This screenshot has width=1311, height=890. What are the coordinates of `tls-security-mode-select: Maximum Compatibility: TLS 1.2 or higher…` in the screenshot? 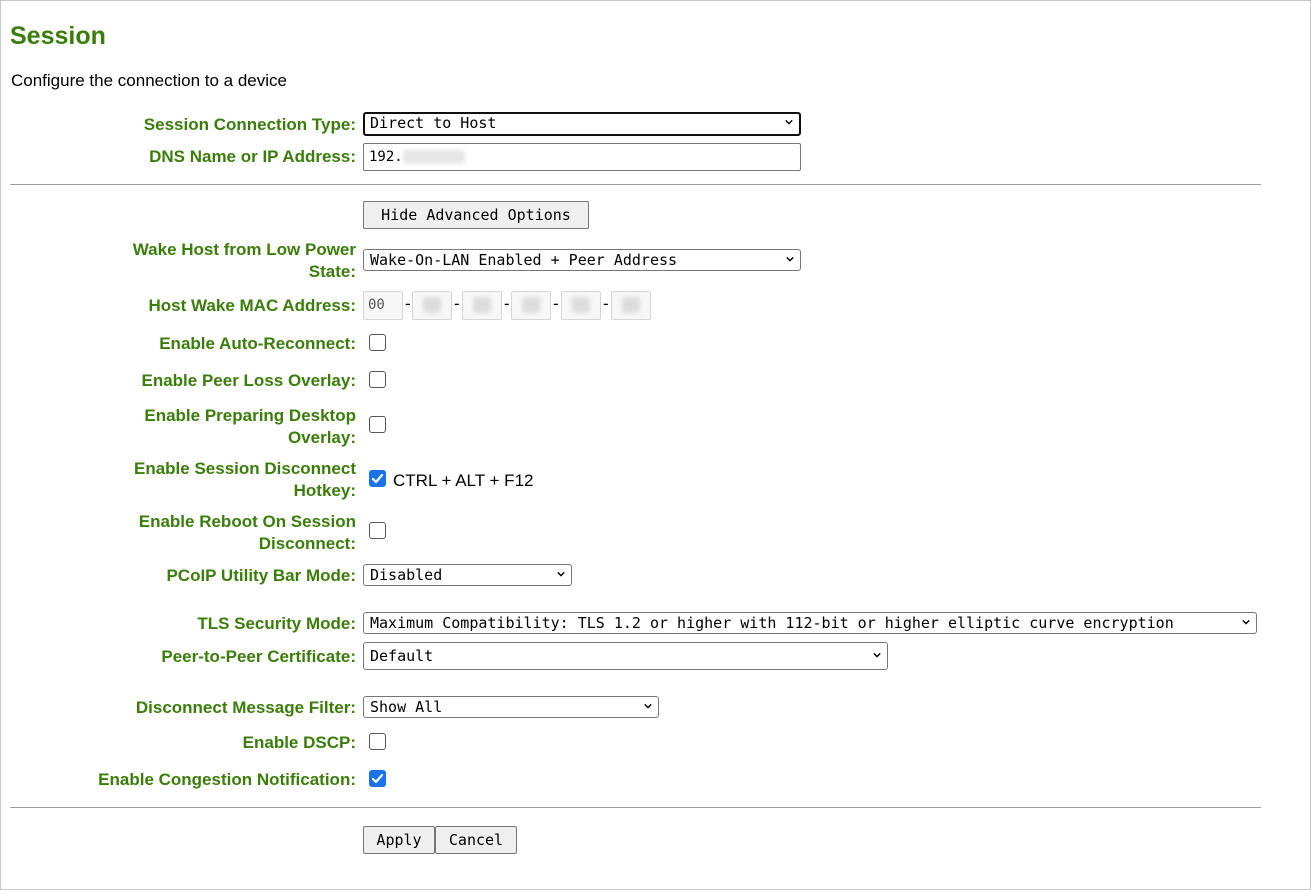 It's located at (810, 623).